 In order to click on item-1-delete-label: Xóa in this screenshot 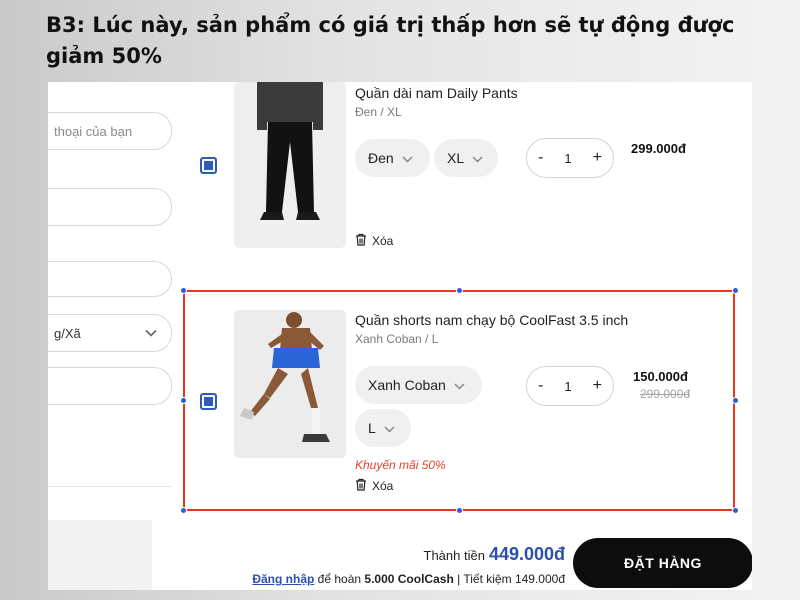, I will do `click(383, 241)`.